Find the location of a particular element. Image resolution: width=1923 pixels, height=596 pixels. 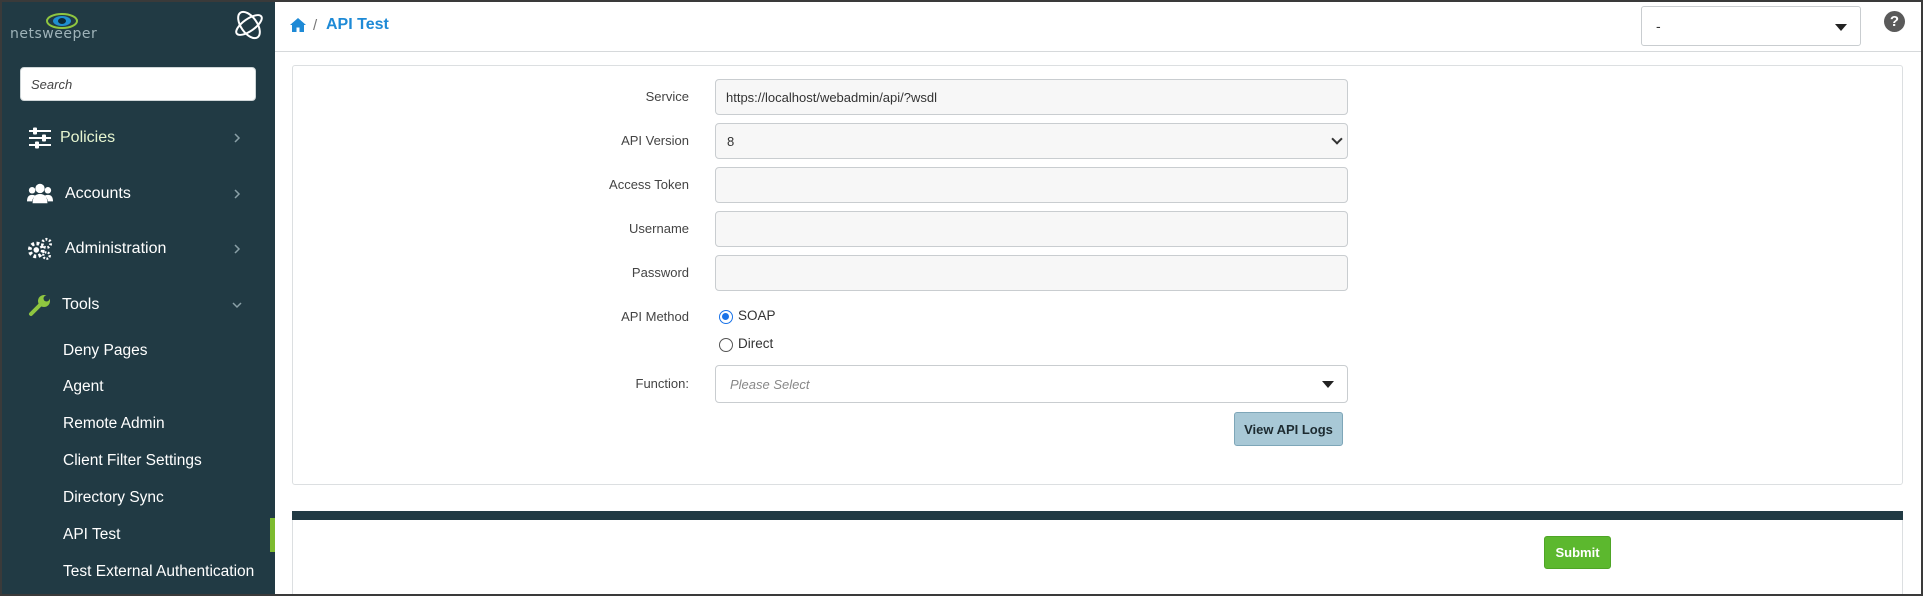

service-input is located at coordinates (1031, 97).